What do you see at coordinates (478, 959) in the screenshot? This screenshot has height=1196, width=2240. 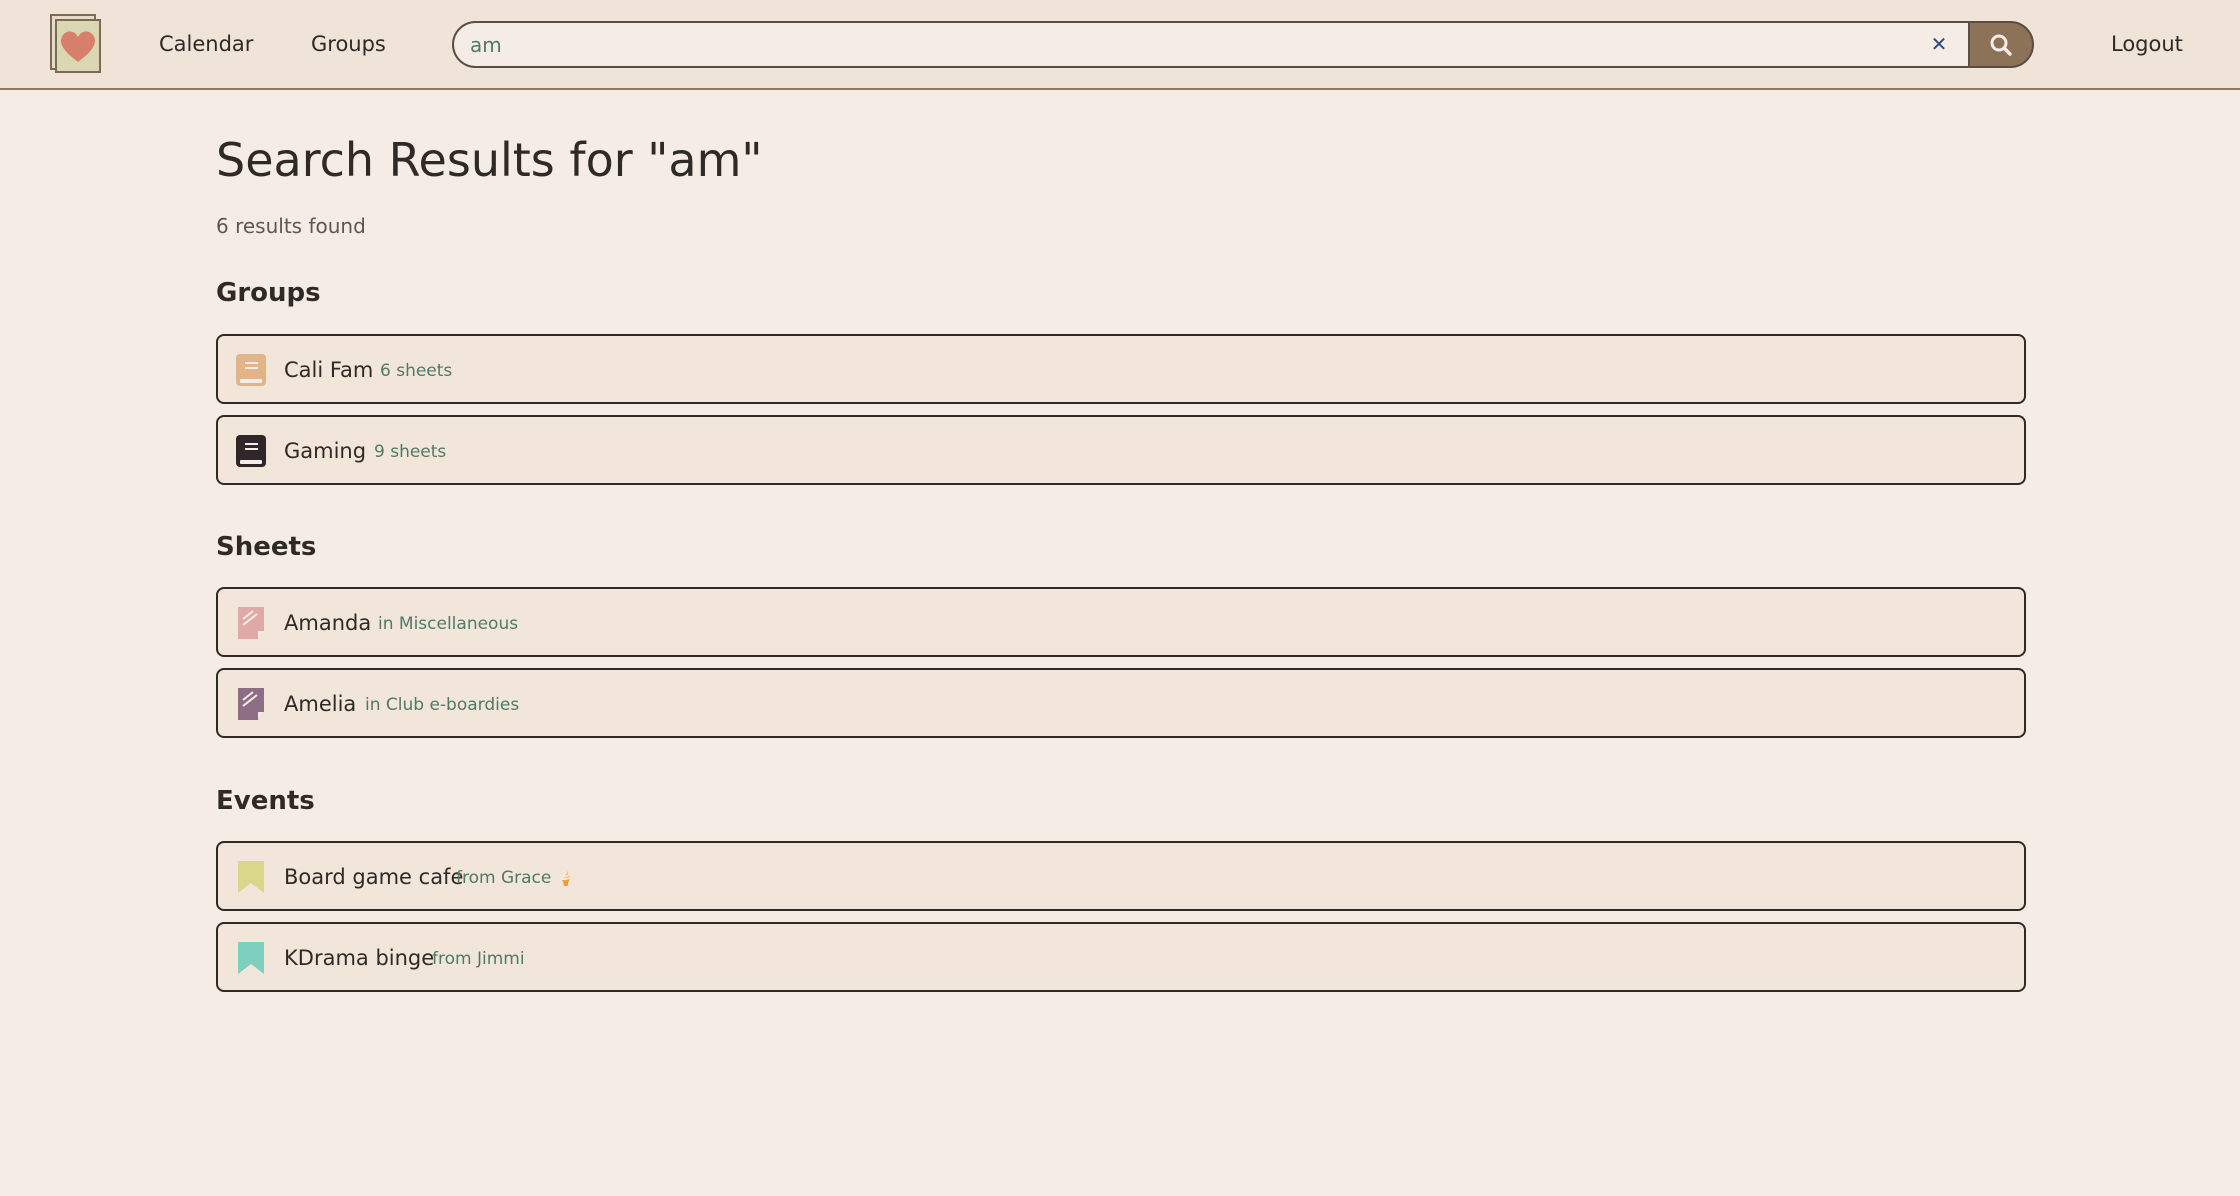 I see `event-organizer: from Jimmi` at bounding box center [478, 959].